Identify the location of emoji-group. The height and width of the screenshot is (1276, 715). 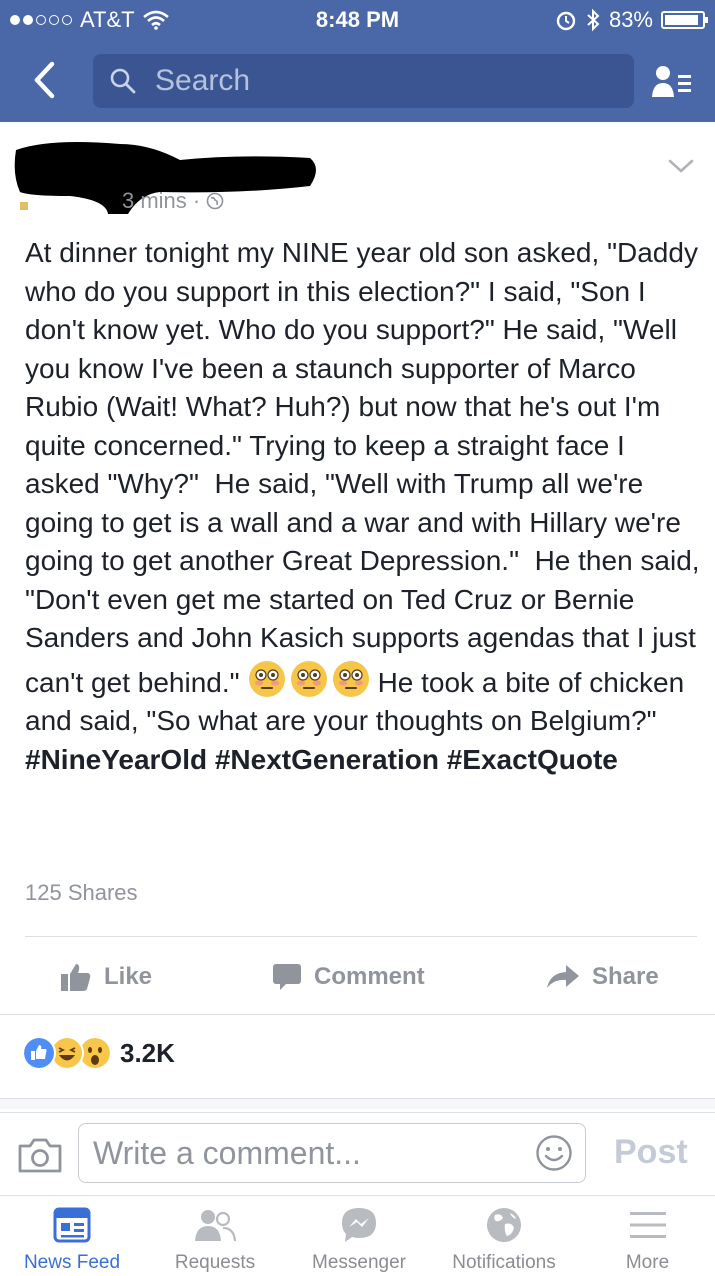
(309, 679).